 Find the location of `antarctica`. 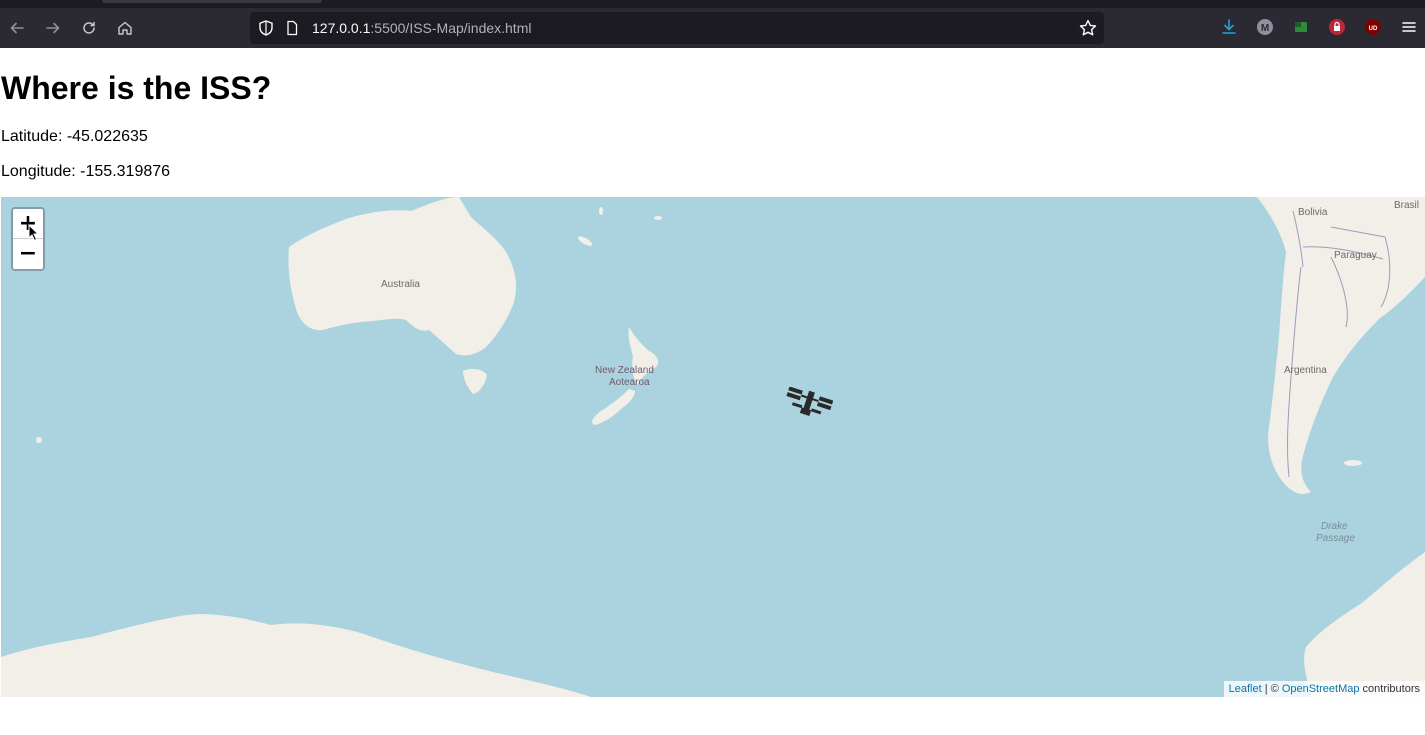

antarctica is located at coordinates (296, 655).